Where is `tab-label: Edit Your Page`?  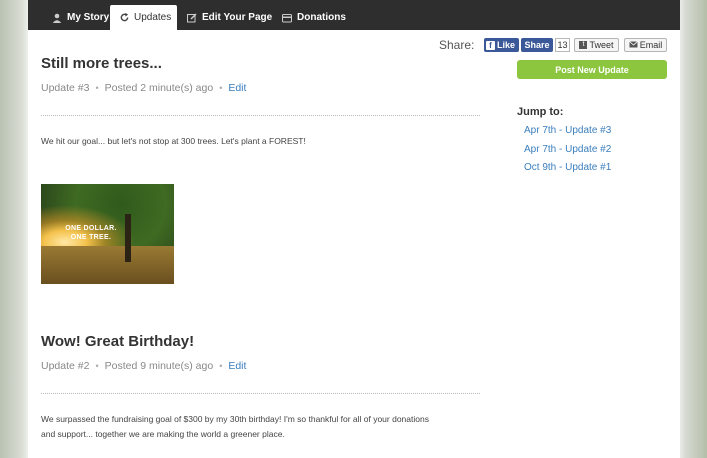 tab-label: Edit Your Page is located at coordinates (237, 17).